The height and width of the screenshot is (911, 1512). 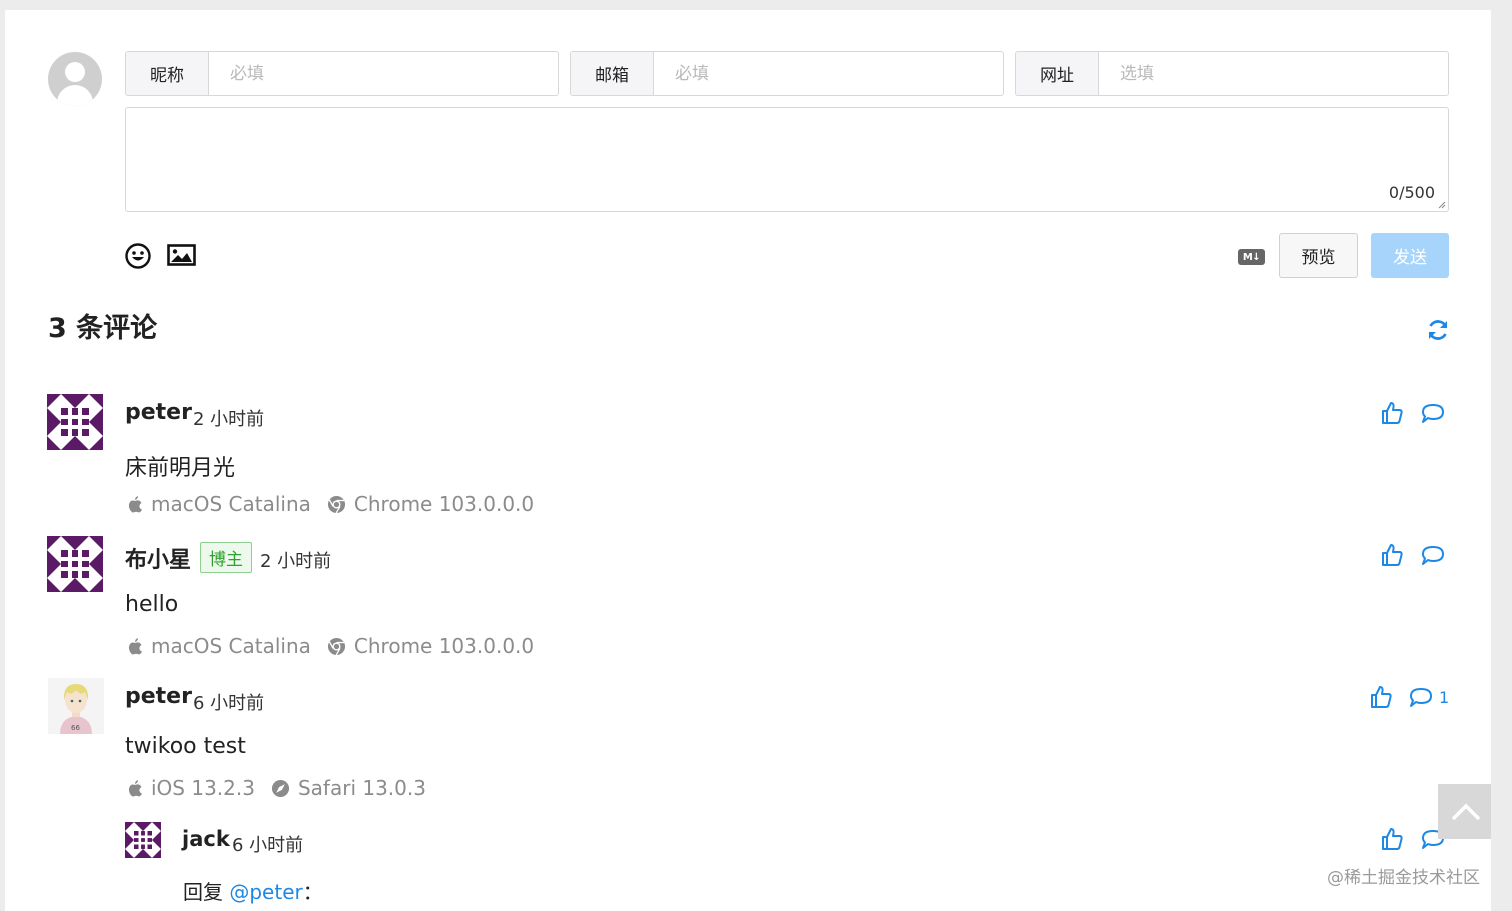 What do you see at coordinates (1444, 697) in the screenshot?
I see `reply-count: 1` at bounding box center [1444, 697].